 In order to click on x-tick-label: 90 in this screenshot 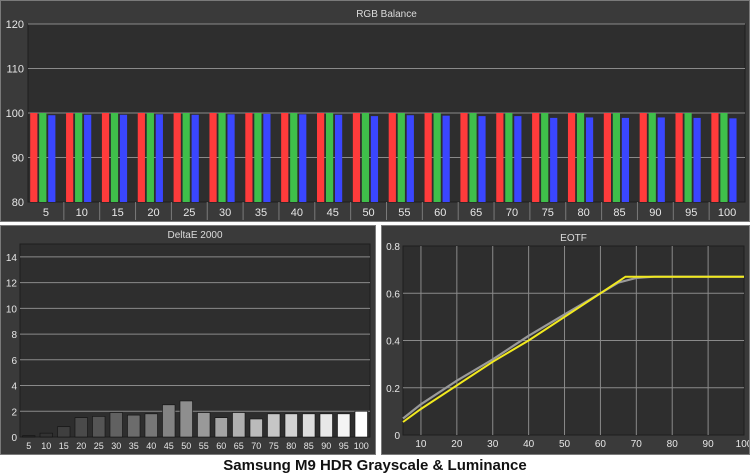, I will do `click(655, 213)`.